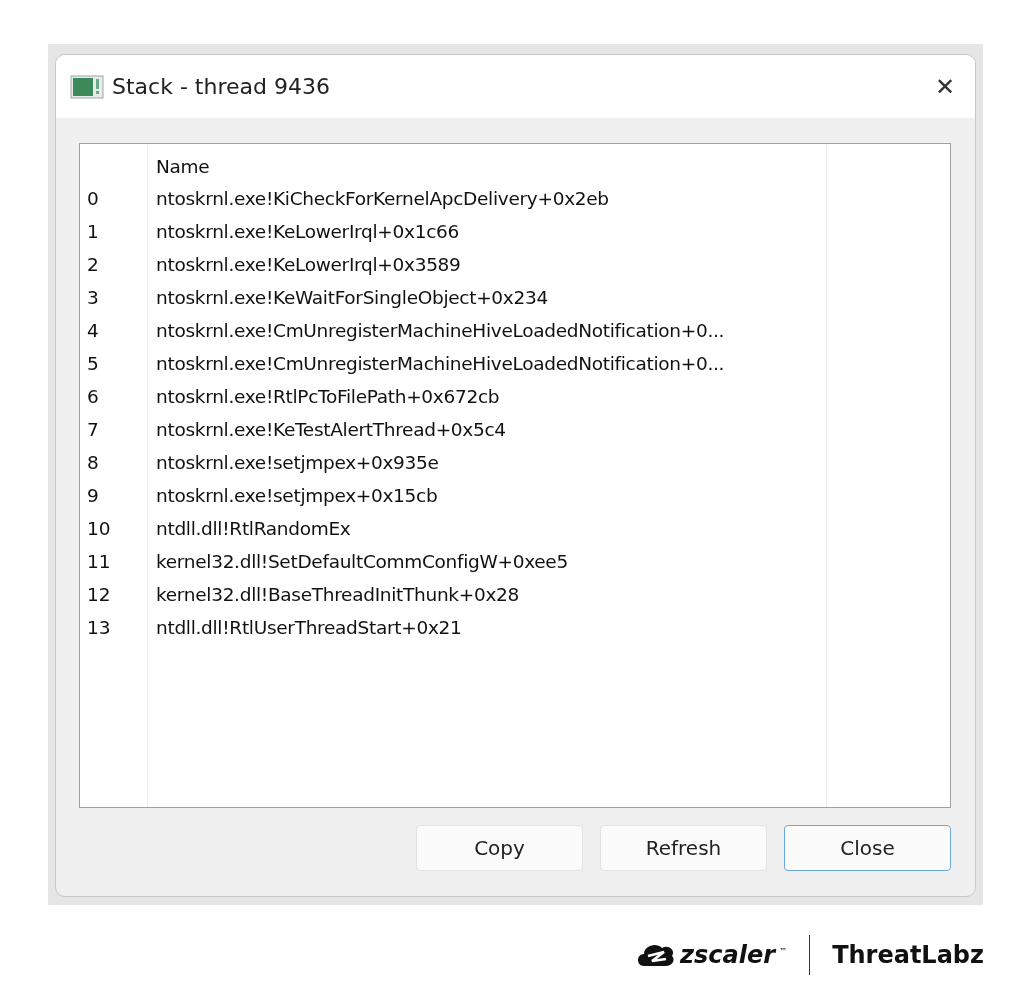  What do you see at coordinates (307, 231) in the screenshot?
I see `frame-name: ntoskrnl.exe!KeLowerIrql+0x1c66` at bounding box center [307, 231].